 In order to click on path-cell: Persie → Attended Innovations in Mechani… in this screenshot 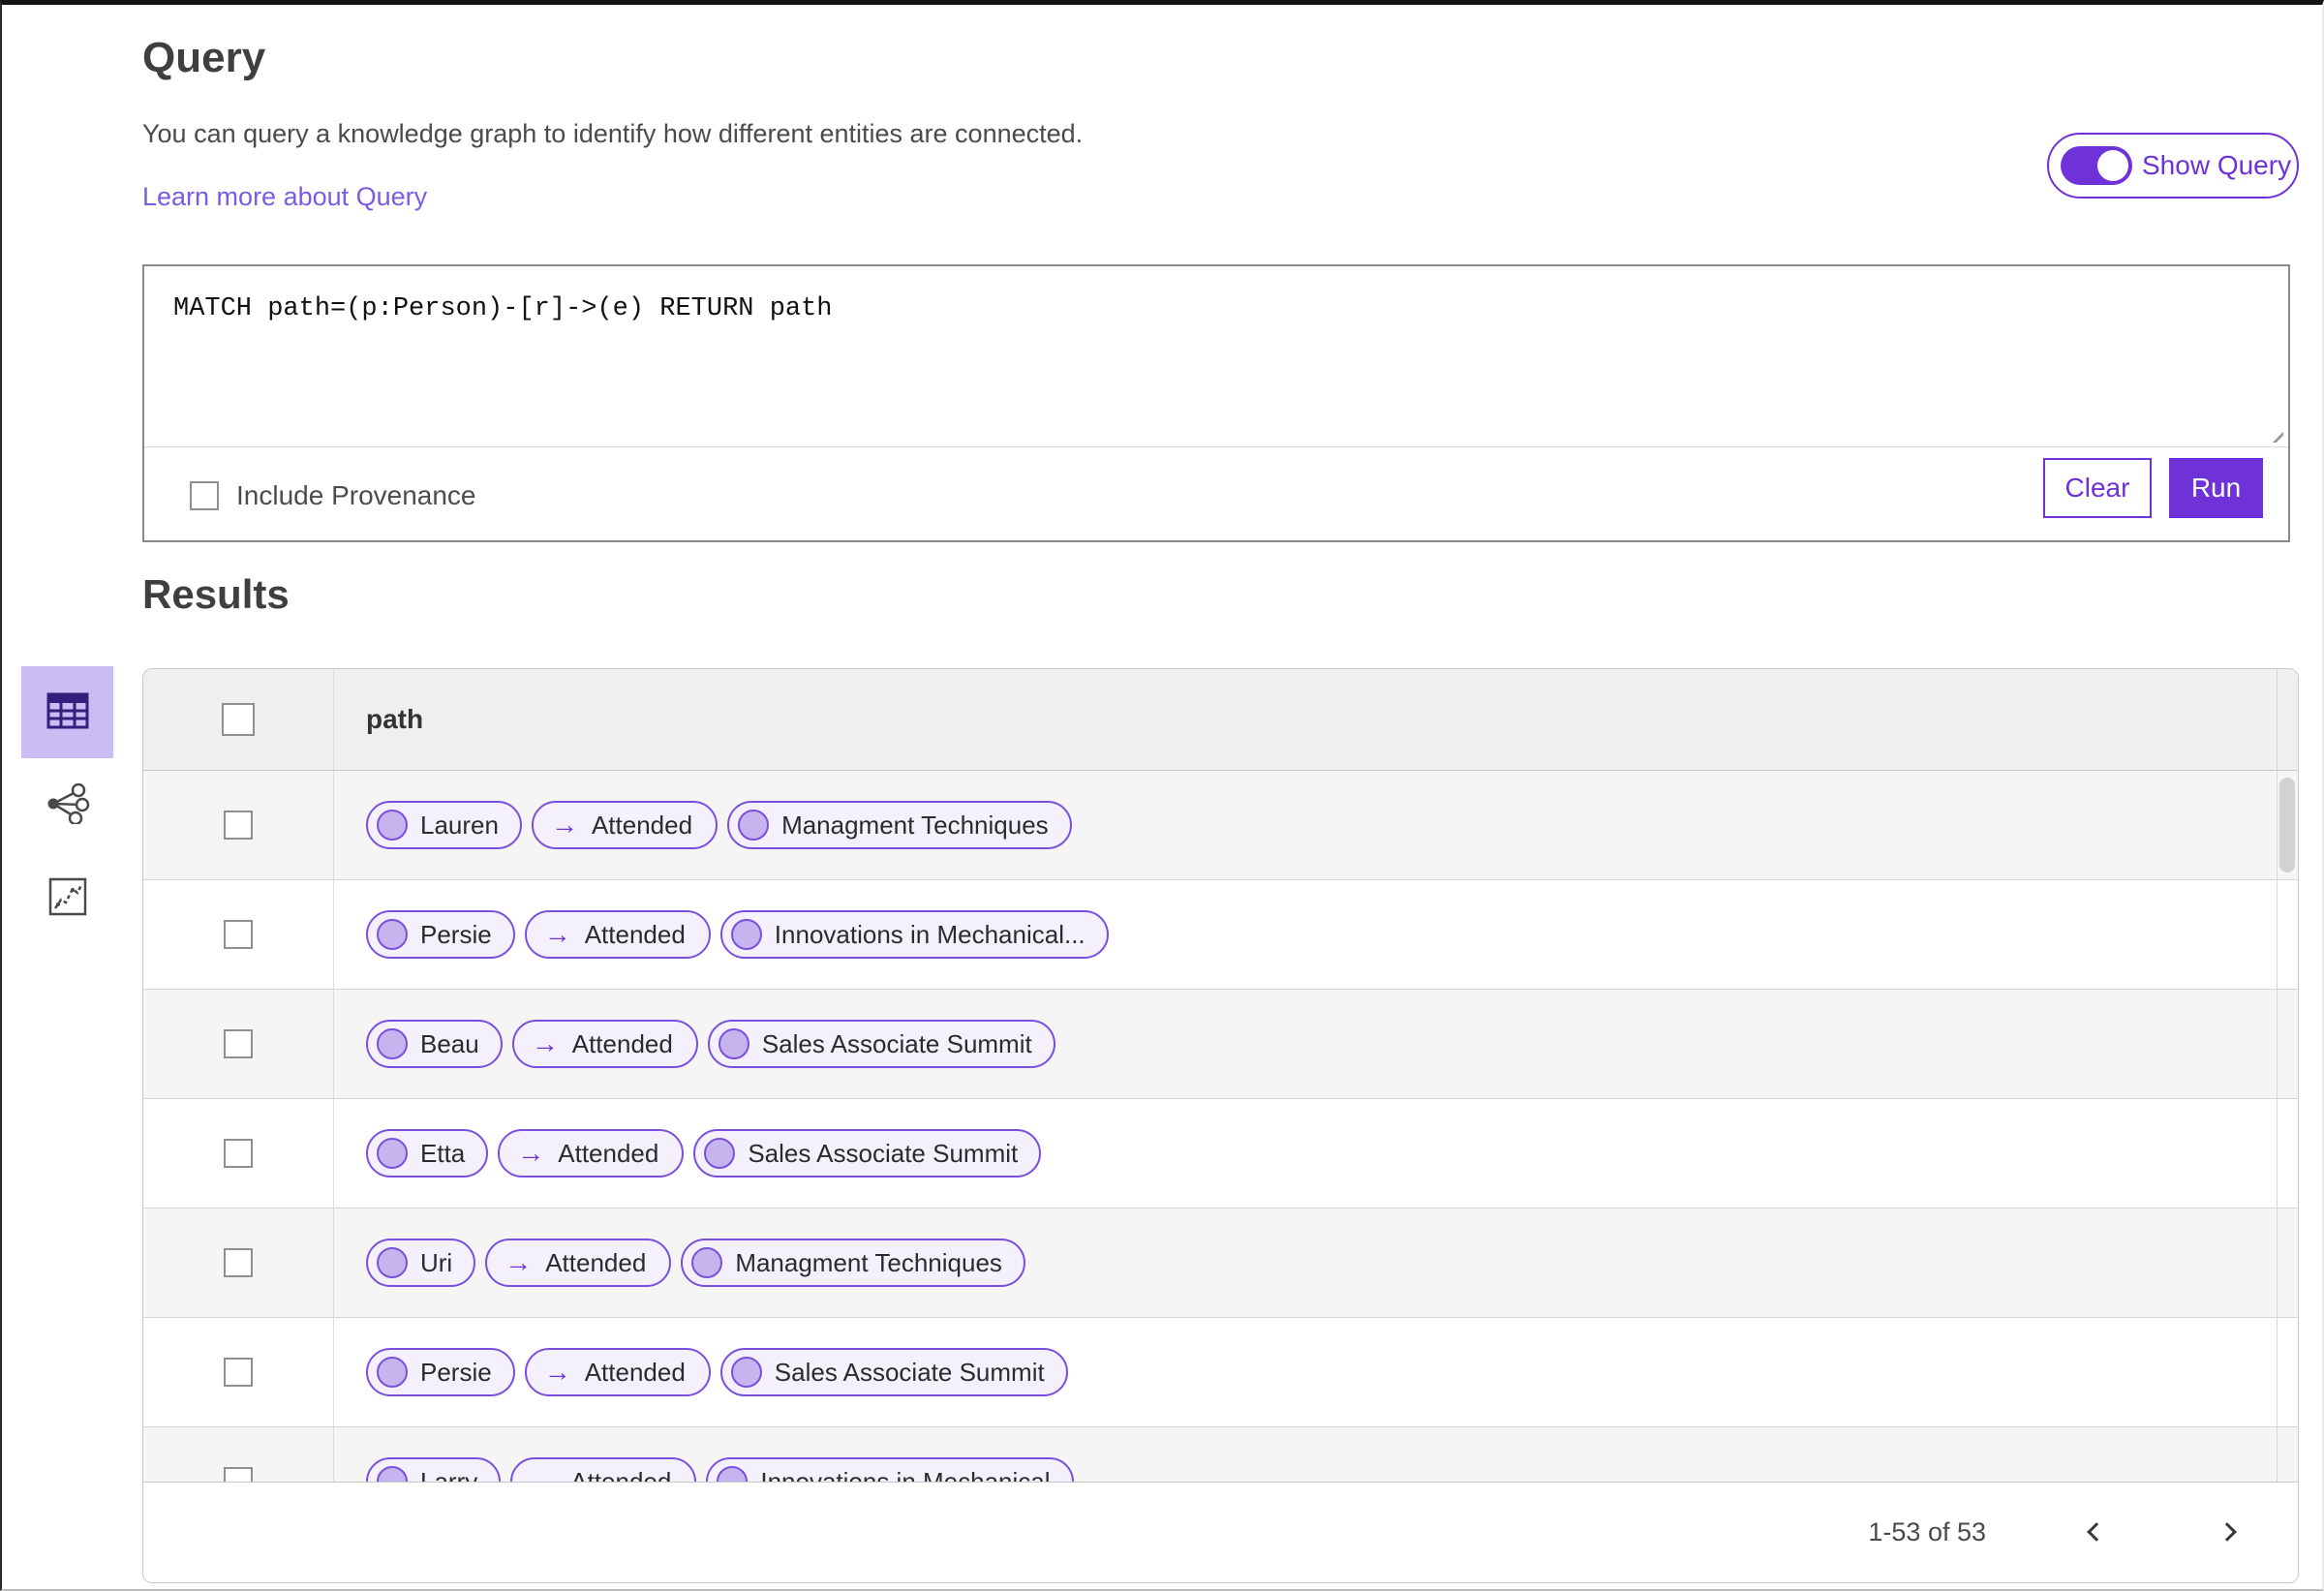, I will do `click(1316, 934)`.